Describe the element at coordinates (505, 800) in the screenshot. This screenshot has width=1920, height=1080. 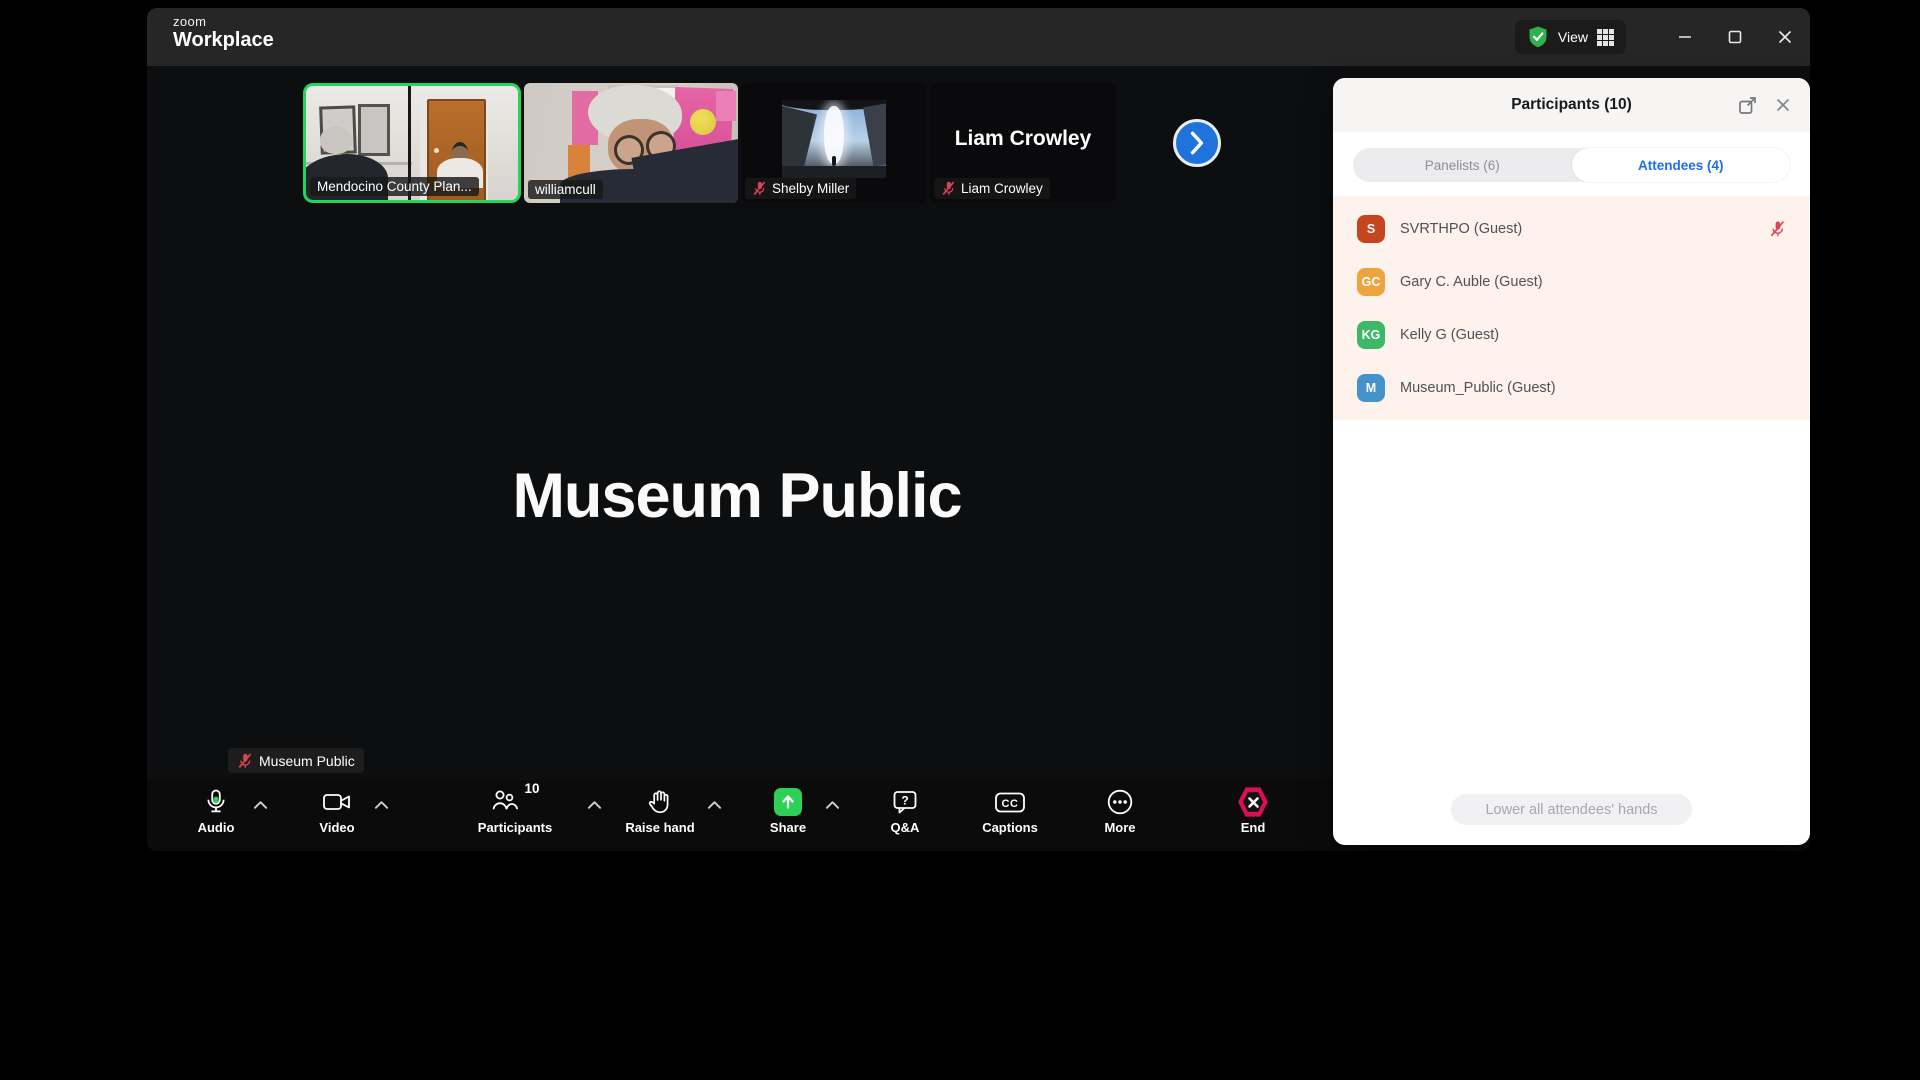
I see `participants-icon` at that location.